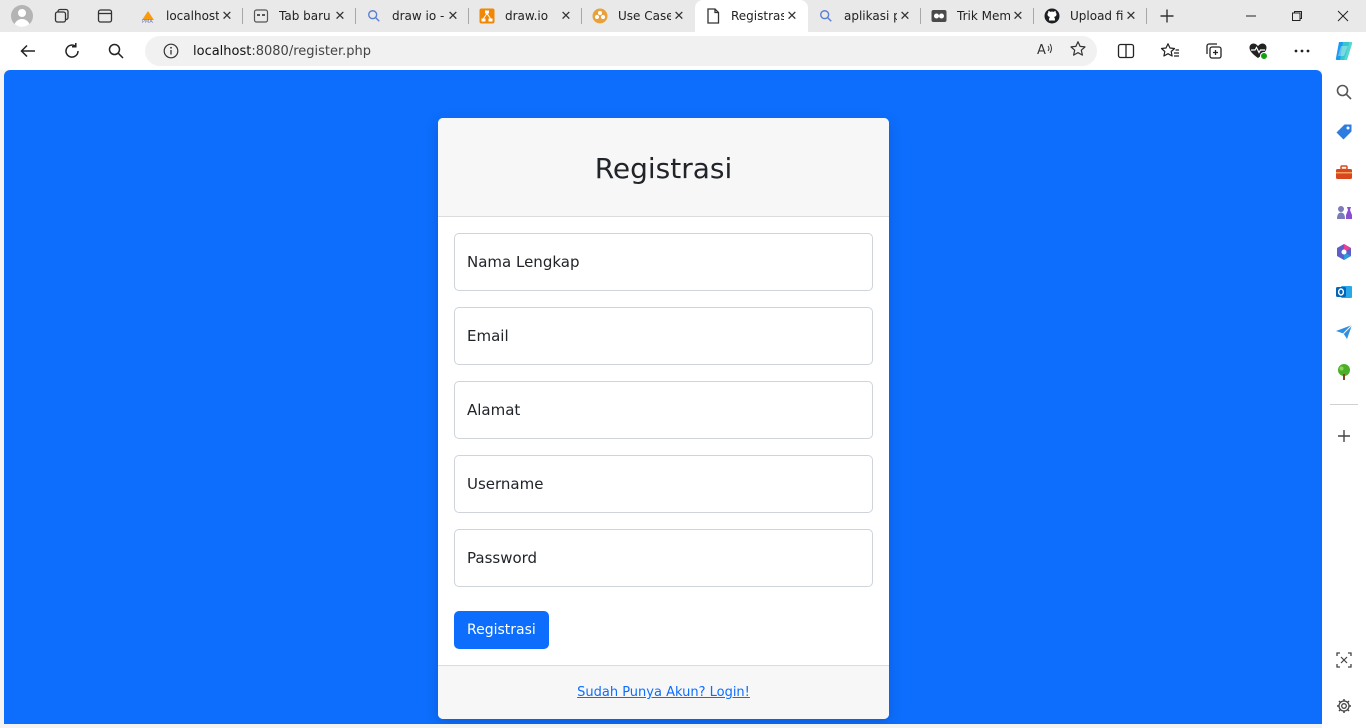  Describe the element at coordinates (105, 16) in the screenshot. I see `tab-actions-button` at that location.